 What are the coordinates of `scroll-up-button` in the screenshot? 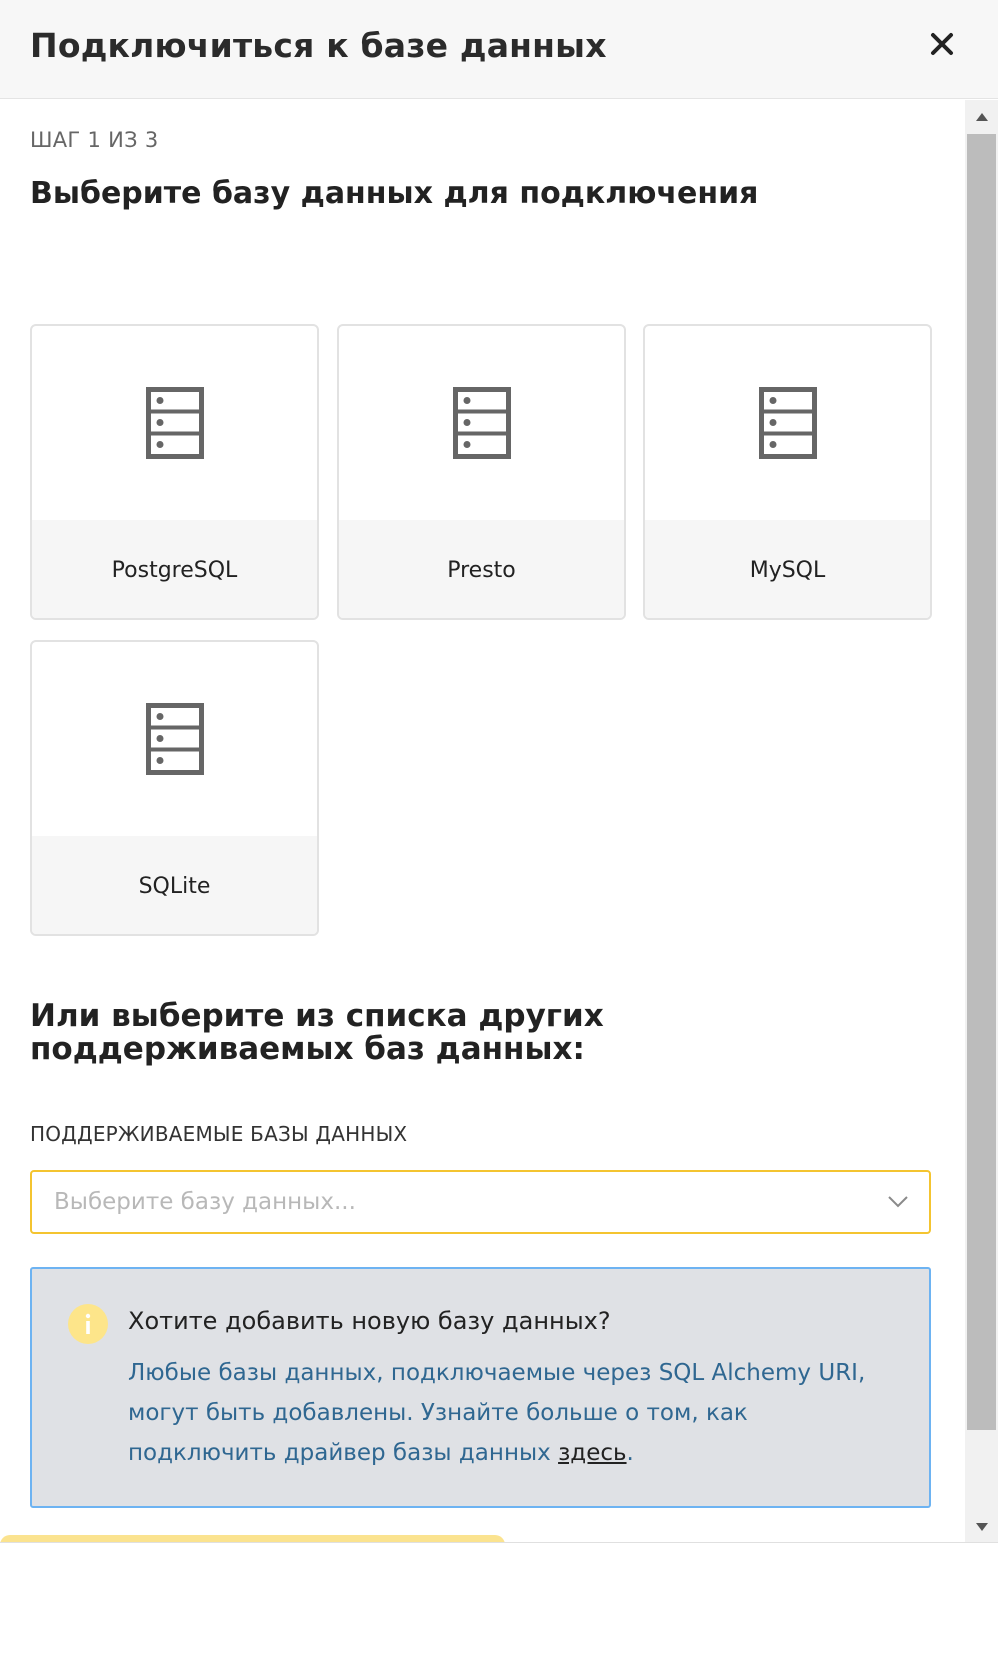 It's located at (981, 116).